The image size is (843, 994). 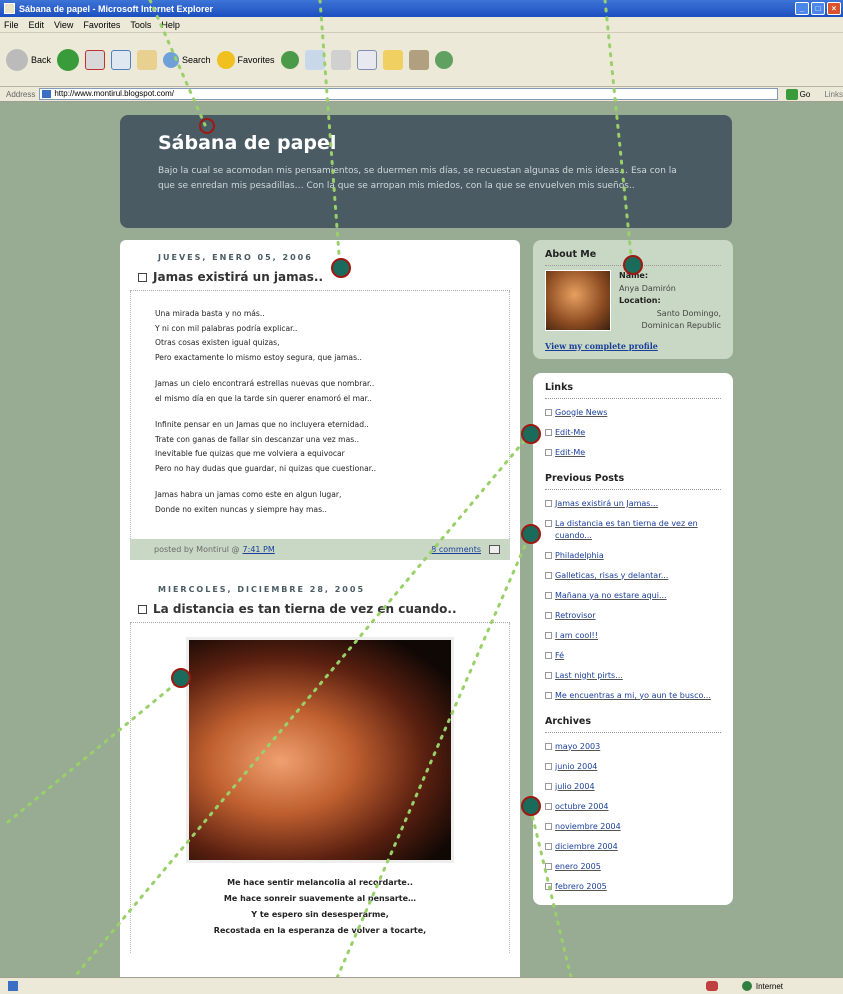 I want to click on globe-icon, so click(x=746, y=986).